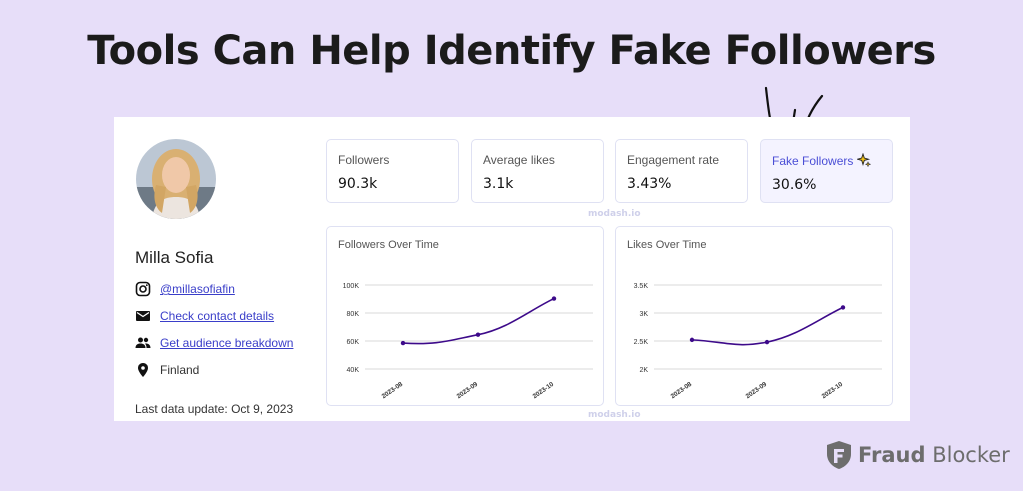 This screenshot has height=491, width=1023. I want to click on brand-rest: Blocker, so click(971, 455).